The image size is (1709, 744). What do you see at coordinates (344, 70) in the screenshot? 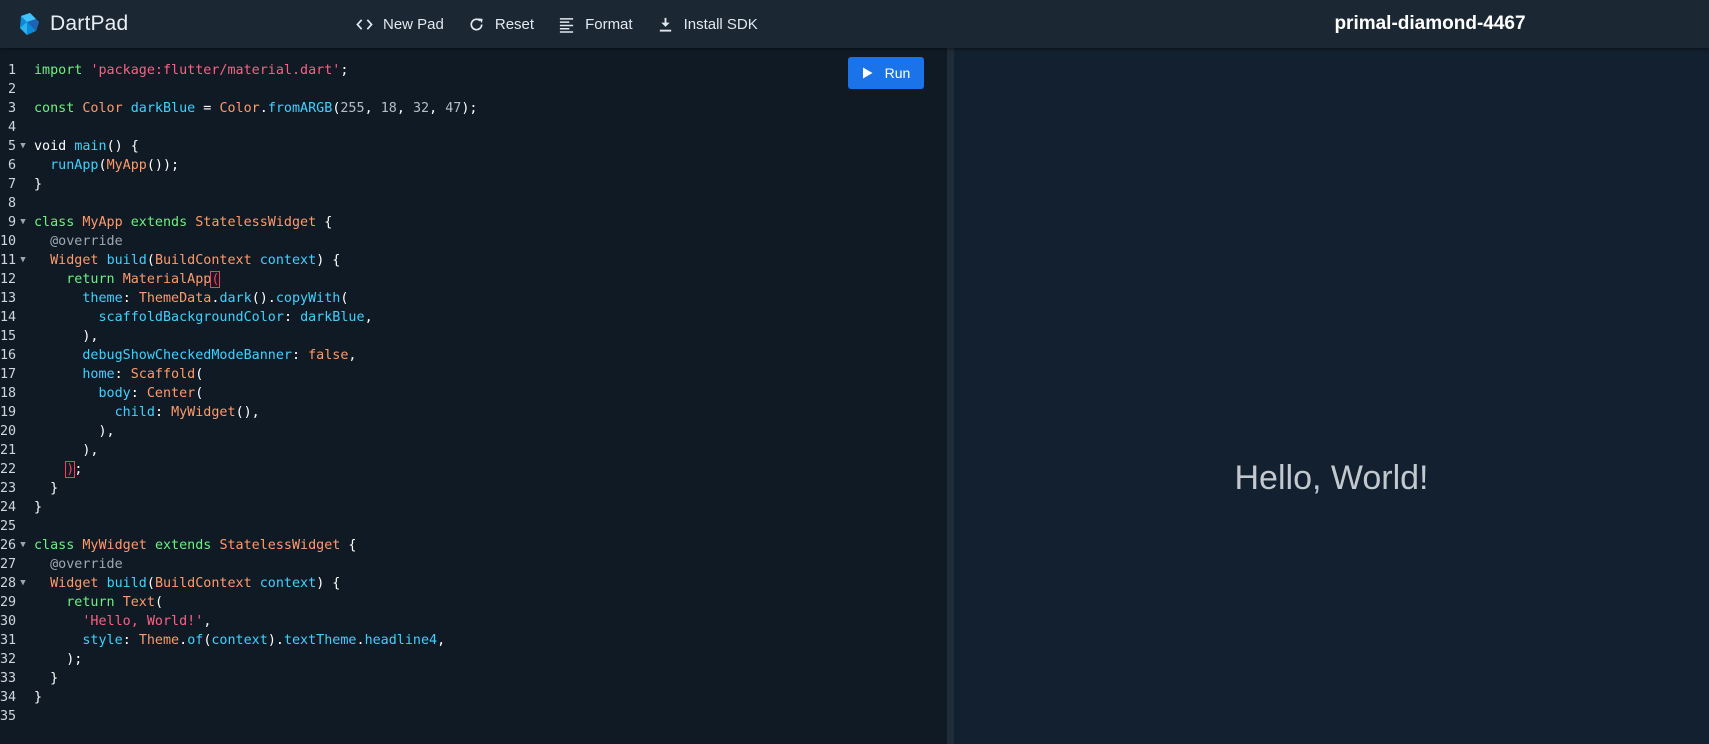
I see `code-token: ;` at bounding box center [344, 70].